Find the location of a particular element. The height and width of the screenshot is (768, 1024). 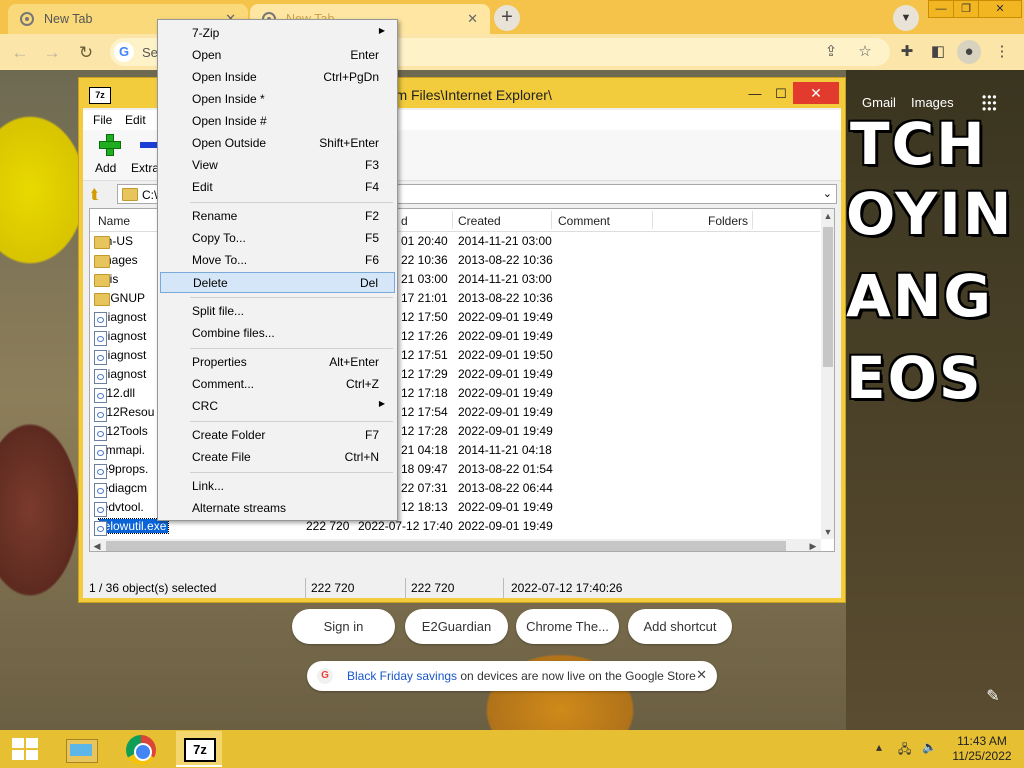

chrome-taskbar-icon is located at coordinates (141, 749).